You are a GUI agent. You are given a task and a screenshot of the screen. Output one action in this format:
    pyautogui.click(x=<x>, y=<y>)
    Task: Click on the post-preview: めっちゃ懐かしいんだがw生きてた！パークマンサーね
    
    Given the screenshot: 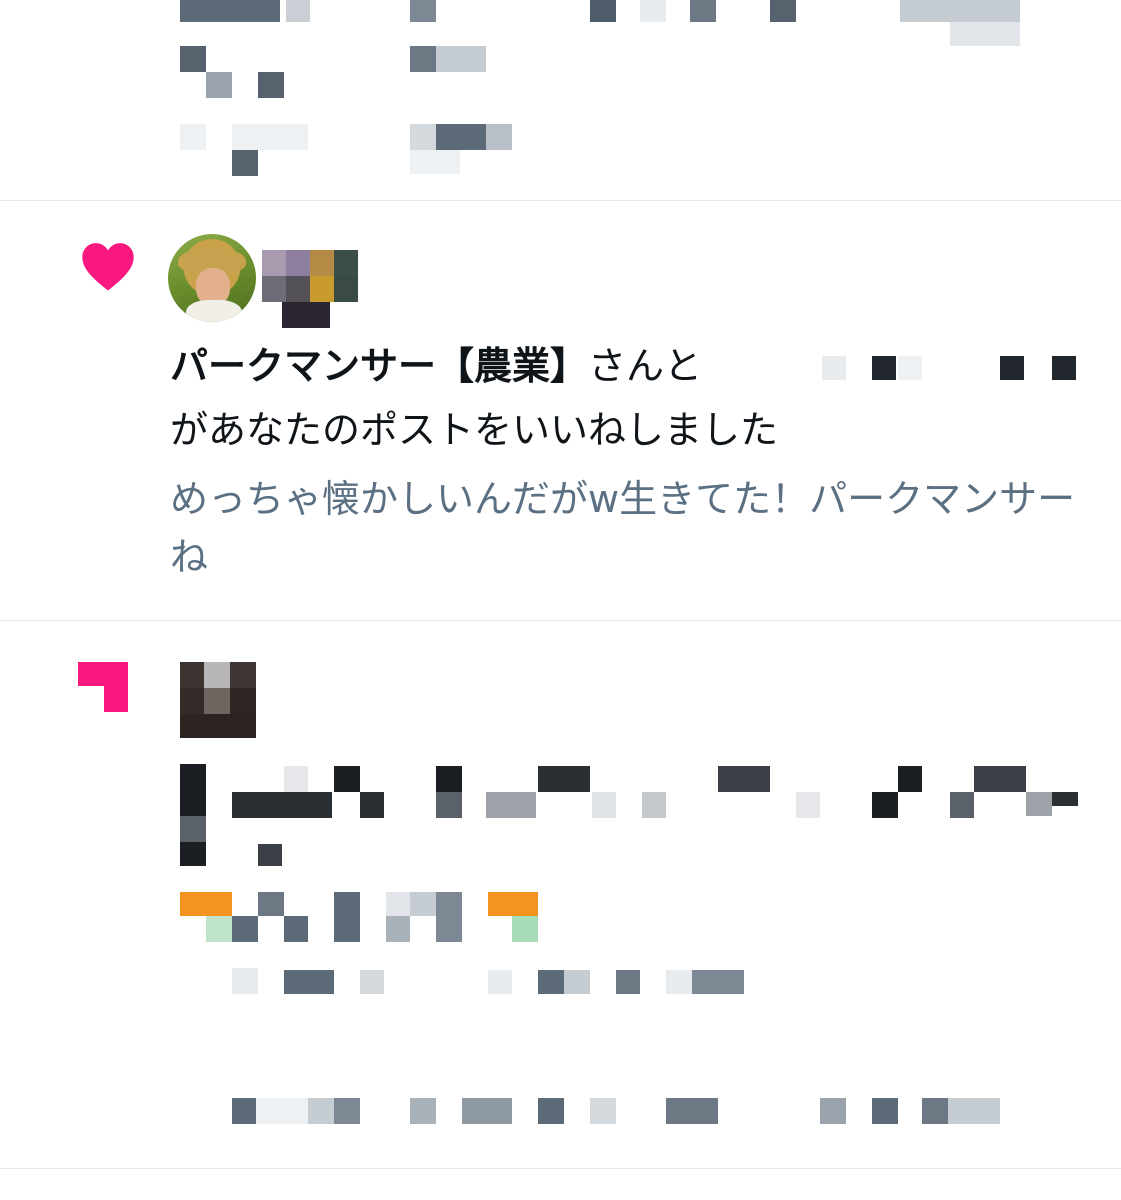 What is the action you would take?
    pyautogui.click(x=630, y=528)
    